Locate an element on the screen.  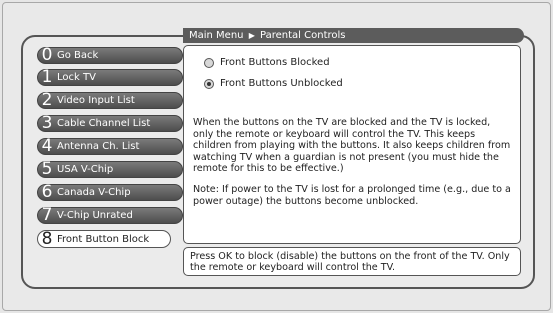
menu-item-label: Cable Channel List is located at coordinates (104, 123).